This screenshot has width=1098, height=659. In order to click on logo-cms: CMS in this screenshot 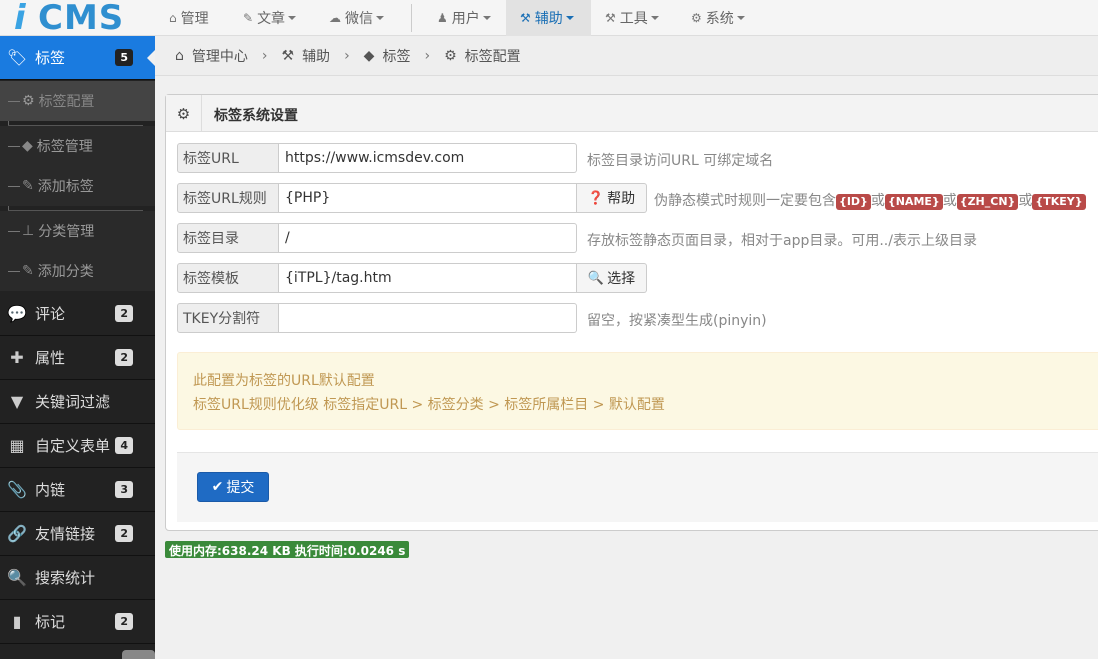, I will do `click(81, 19)`.